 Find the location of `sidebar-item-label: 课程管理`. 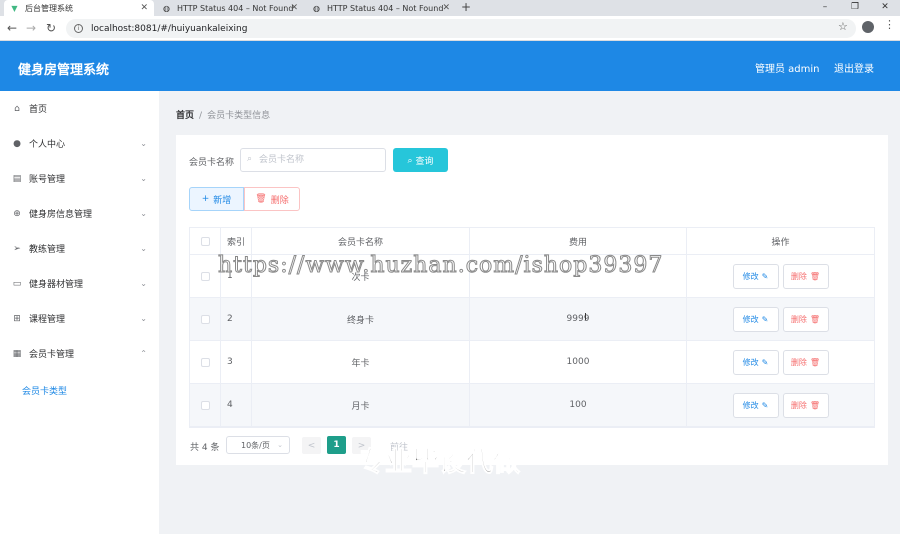

sidebar-item-label: 课程管理 is located at coordinates (47, 320).